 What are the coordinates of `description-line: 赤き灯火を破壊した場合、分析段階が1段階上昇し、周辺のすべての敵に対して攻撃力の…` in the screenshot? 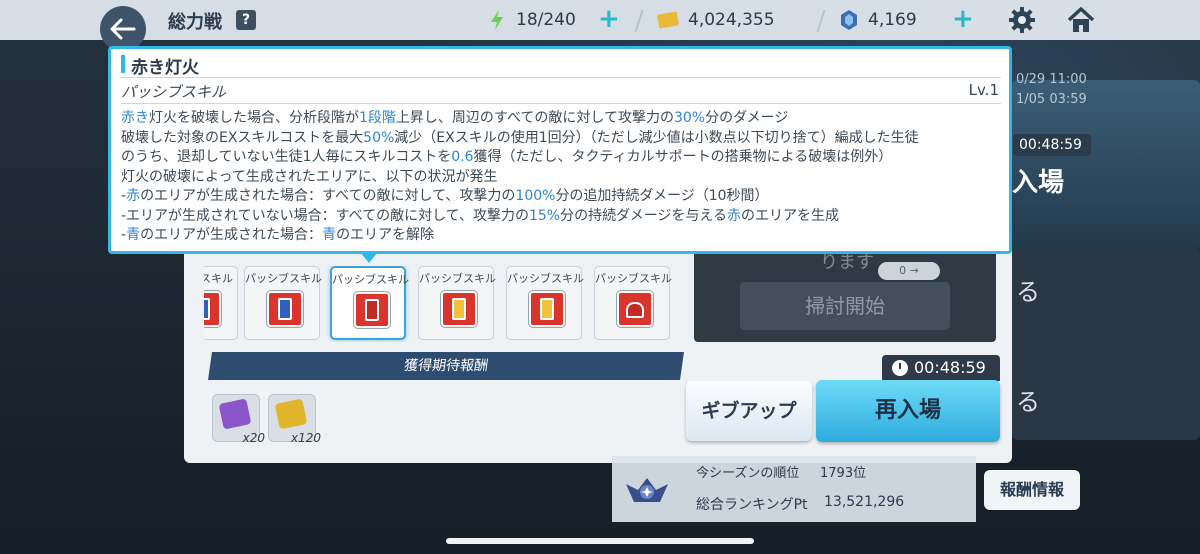 It's located at (561, 119).